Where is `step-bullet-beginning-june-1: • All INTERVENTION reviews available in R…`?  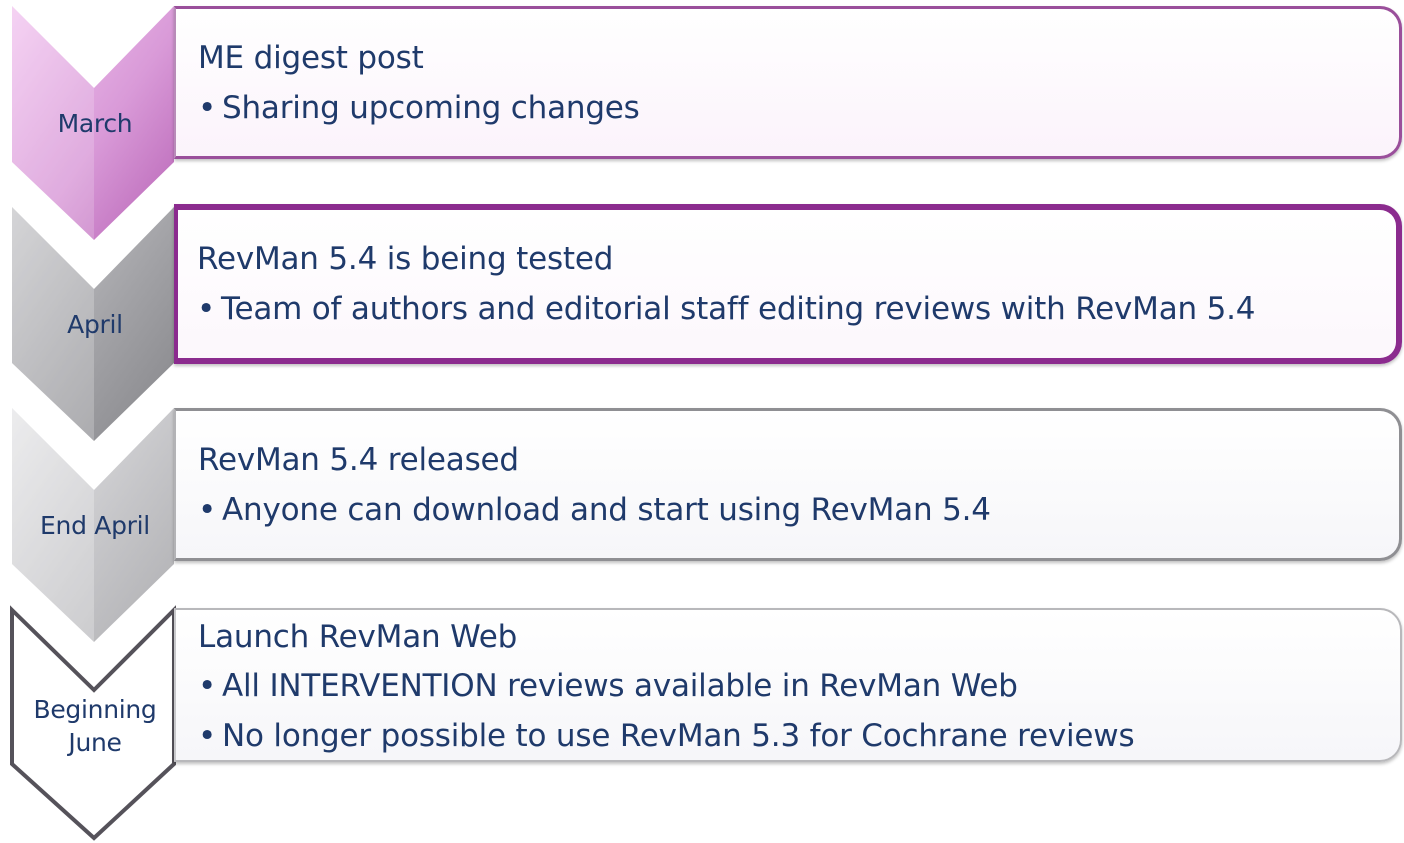 step-bullet-beginning-june-1: • All INTERVENTION reviews available in R… is located at coordinates (608, 686).